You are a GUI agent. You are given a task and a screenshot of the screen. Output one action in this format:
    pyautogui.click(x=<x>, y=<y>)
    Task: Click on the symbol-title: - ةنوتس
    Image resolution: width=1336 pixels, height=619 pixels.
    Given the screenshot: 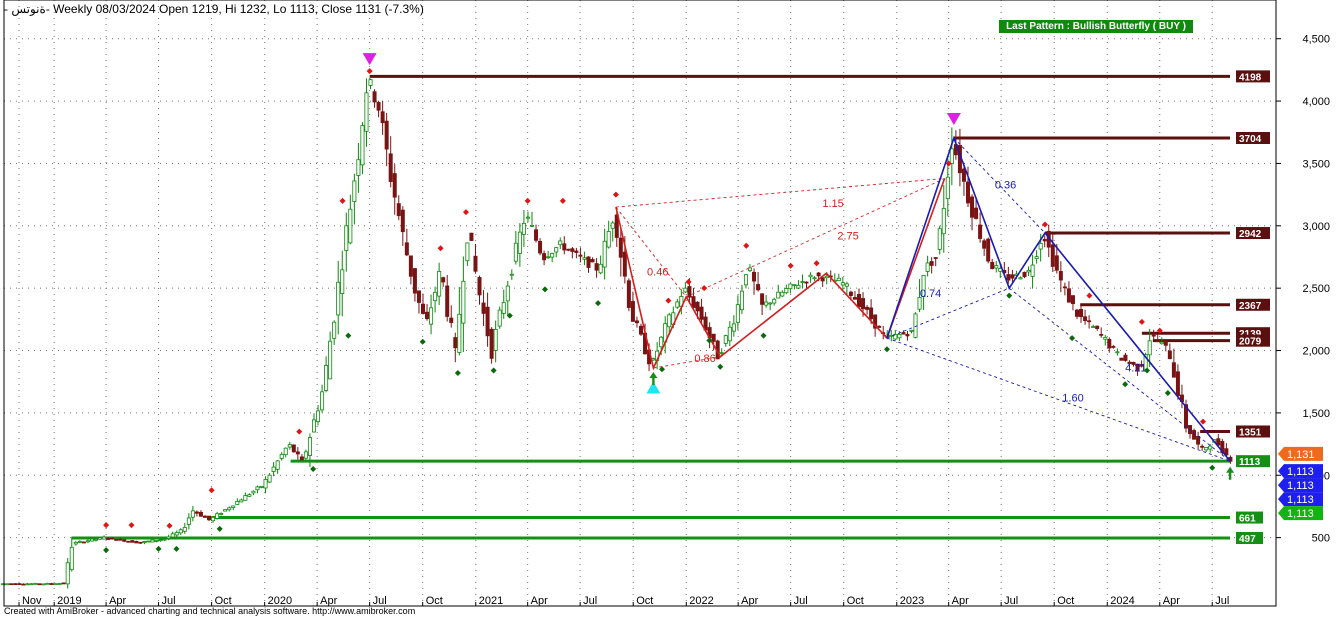 What is the action you would take?
    pyautogui.click(x=25, y=9)
    